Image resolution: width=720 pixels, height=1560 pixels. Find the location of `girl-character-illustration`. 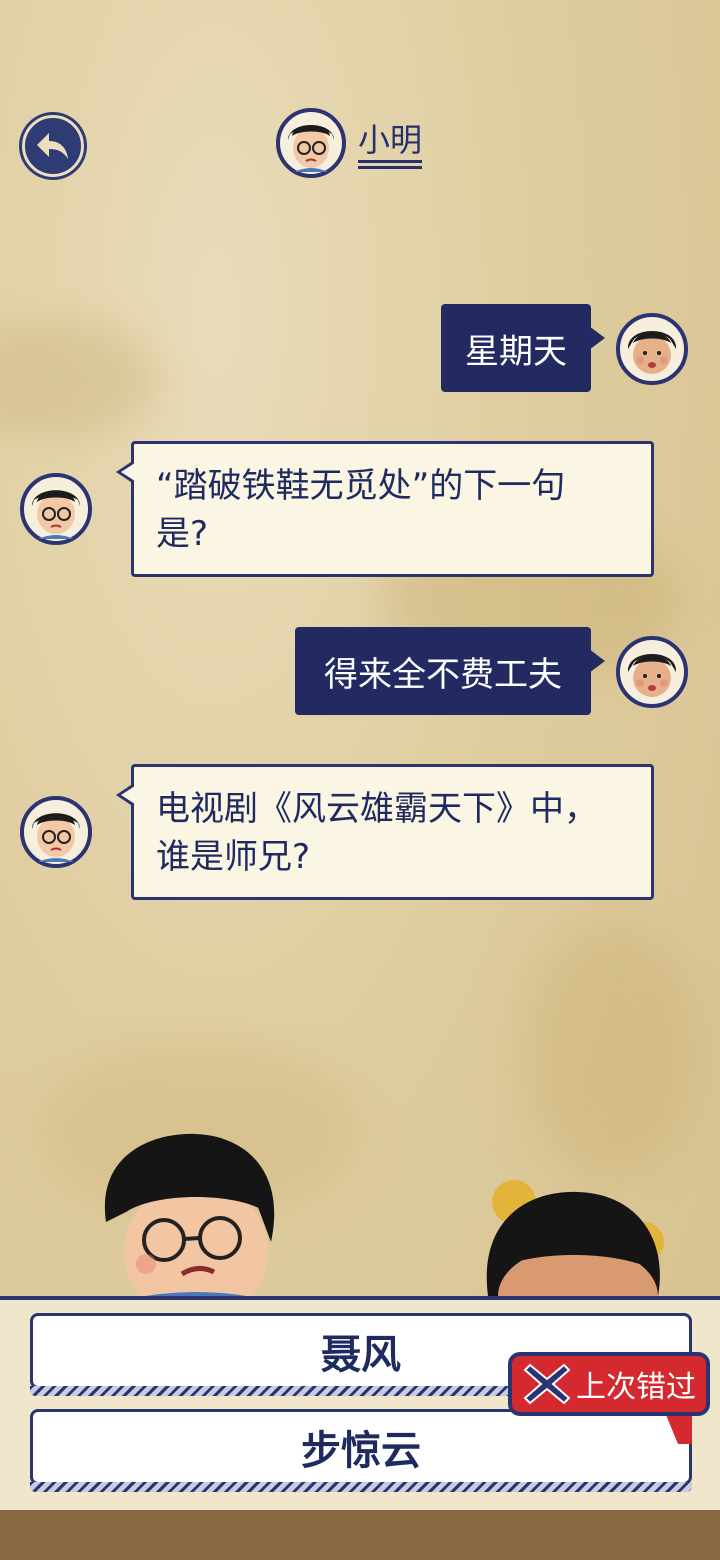

girl-character-illustration is located at coordinates (575, 1238).